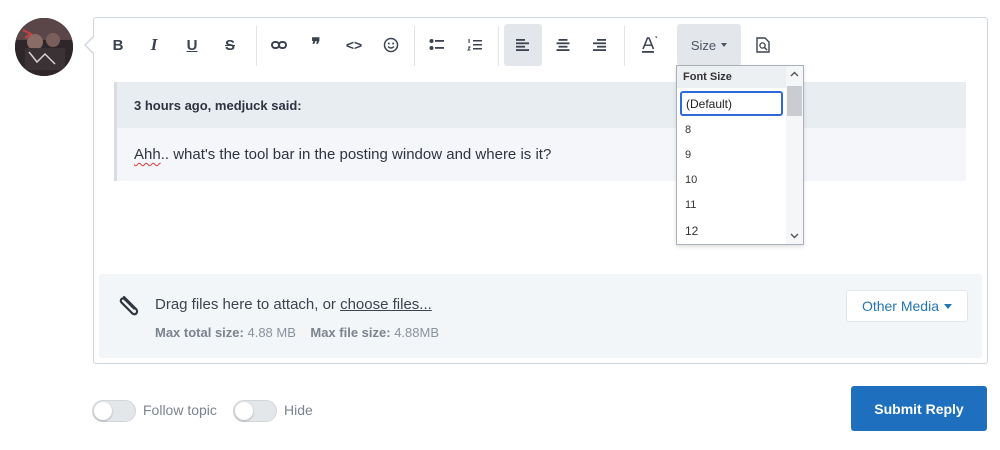  What do you see at coordinates (416, 332) in the screenshot?
I see `max-file-value: 4.88MB` at bounding box center [416, 332].